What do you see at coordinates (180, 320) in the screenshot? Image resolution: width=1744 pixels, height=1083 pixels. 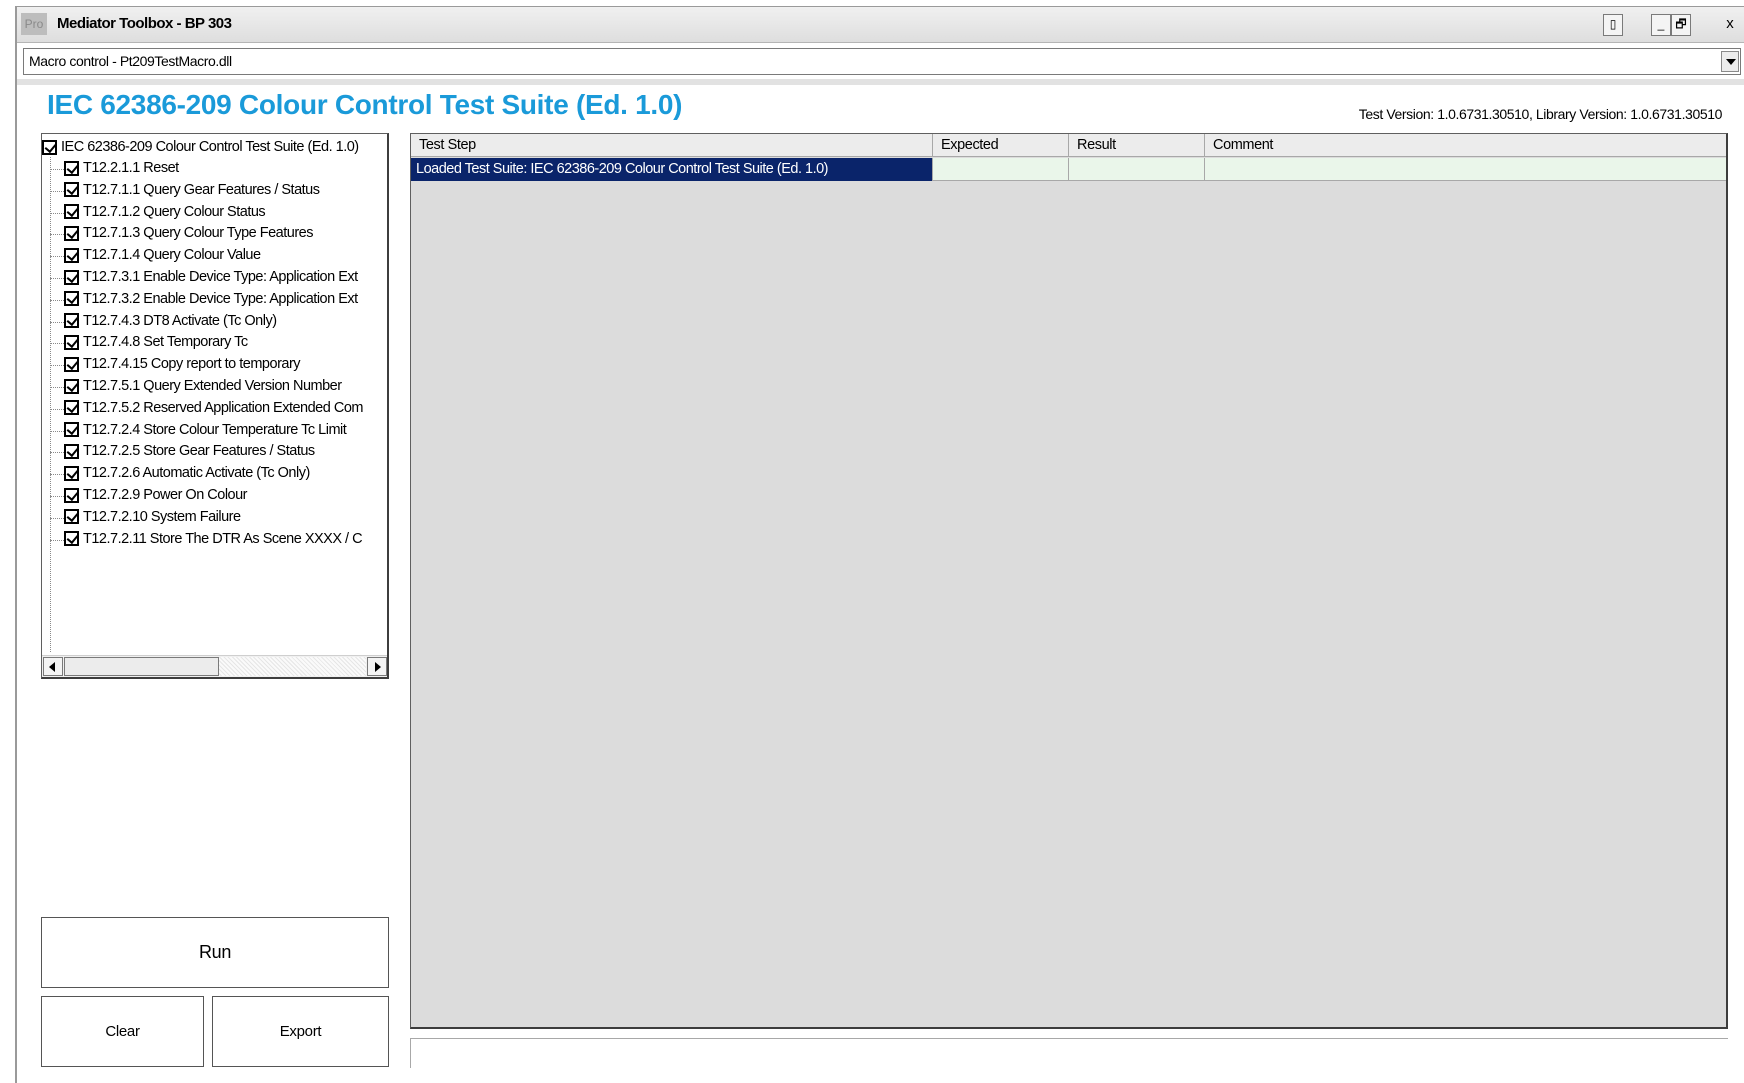 I see `tree-item-label: T12.7.4.3 DT8 Activate (Tc Only)` at bounding box center [180, 320].